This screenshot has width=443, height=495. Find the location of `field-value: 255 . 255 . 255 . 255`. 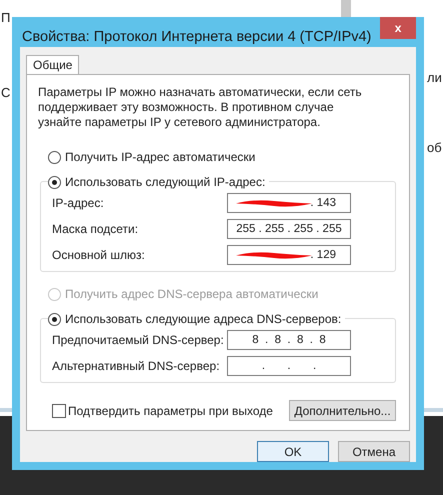

field-value: 255 . 255 . 255 . 255 is located at coordinates (289, 229).